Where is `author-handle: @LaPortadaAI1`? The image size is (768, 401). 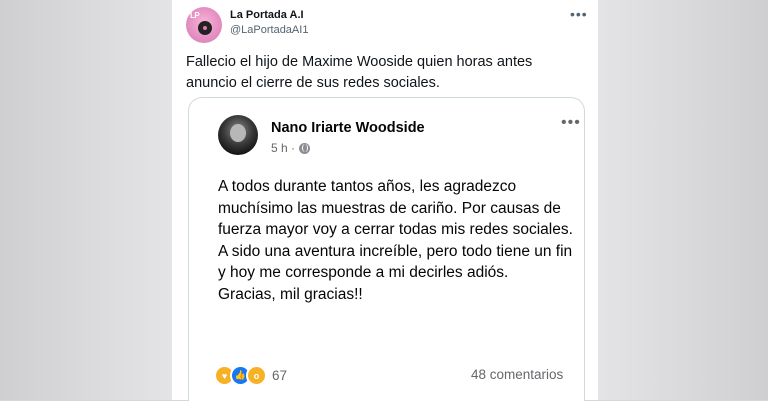 author-handle: @LaPortadaAI1 is located at coordinates (269, 30).